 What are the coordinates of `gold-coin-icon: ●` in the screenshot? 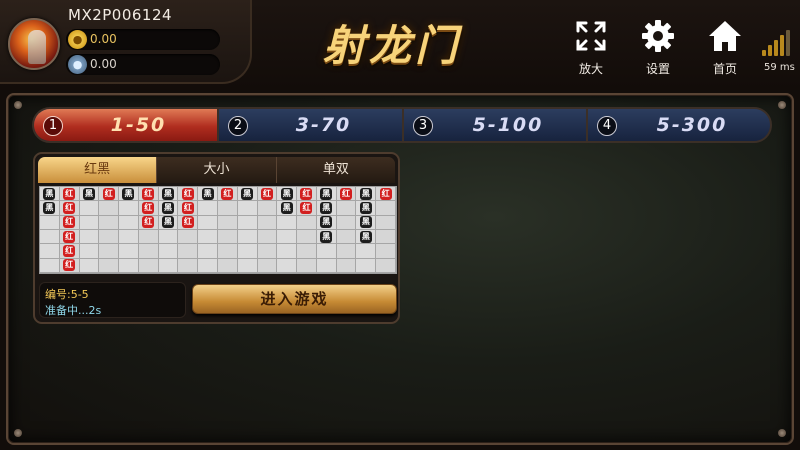 It's located at (77, 39).